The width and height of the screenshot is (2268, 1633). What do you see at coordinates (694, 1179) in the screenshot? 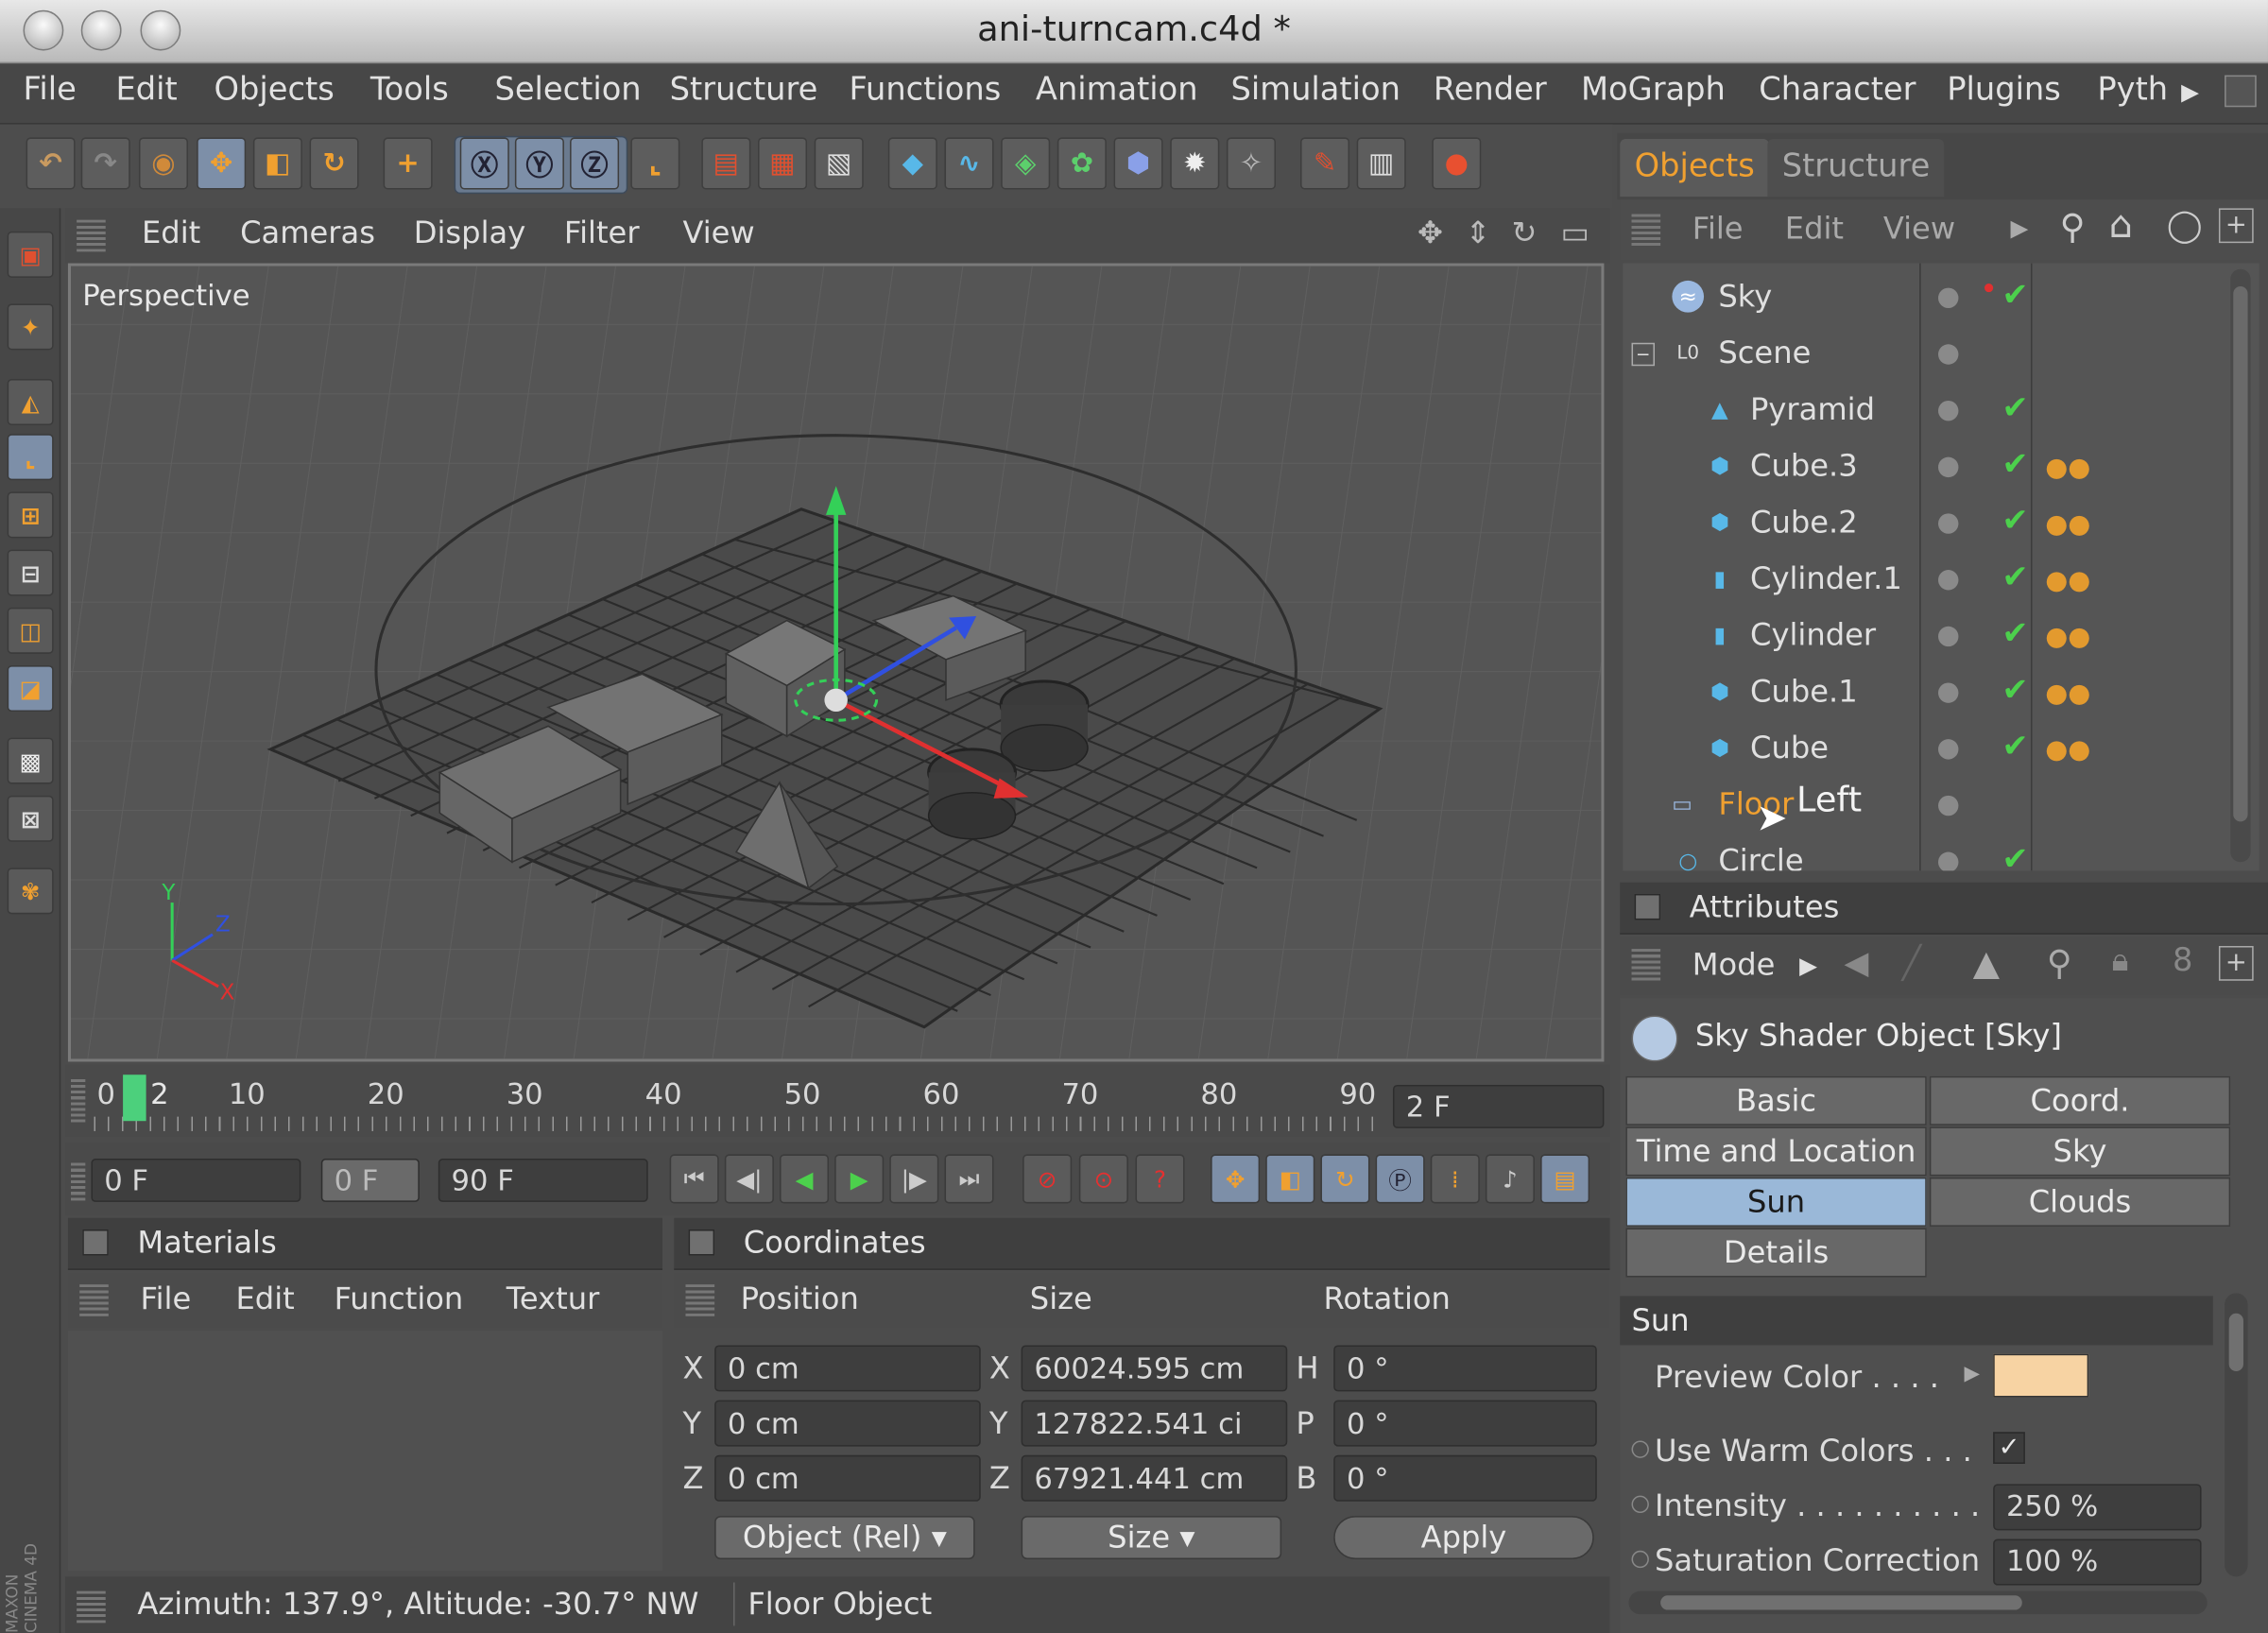
I see `go-to-start-icon: ⏮` at bounding box center [694, 1179].